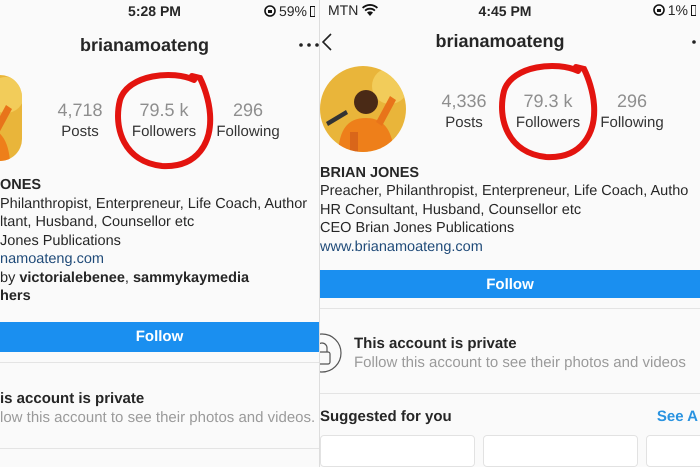 Image resolution: width=700 pixels, height=467 pixels. Describe the element at coordinates (464, 101) in the screenshot. I see `stat-count: 4,336` at that location.